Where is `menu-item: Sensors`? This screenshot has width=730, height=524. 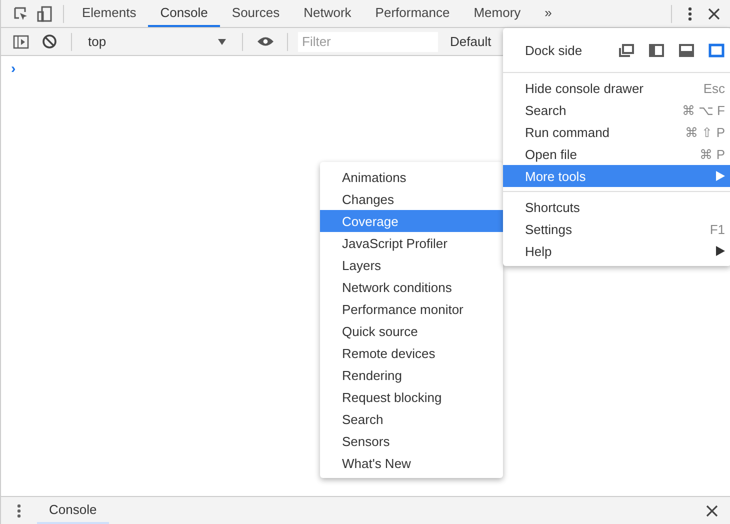 menu-item: Sensors is located at coordinates (411, 441).